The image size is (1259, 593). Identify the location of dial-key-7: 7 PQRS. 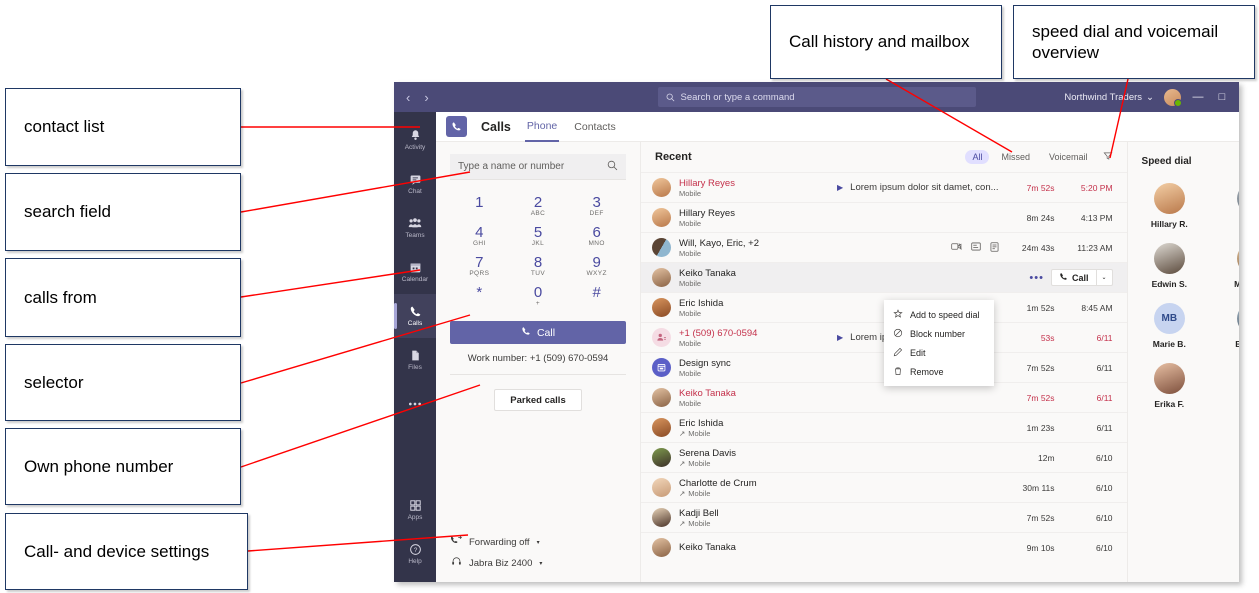
(479, 265).